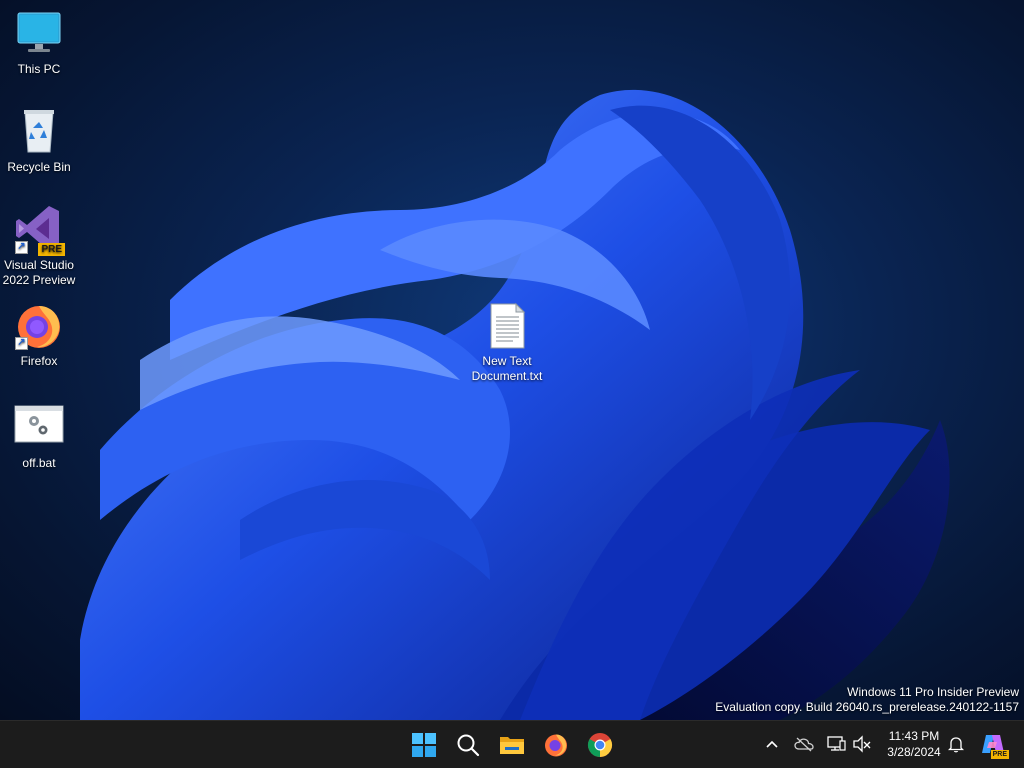 This screenshot has width=1024, height=768. I want to click on firefox-icon: ↗, so click(39, 326).